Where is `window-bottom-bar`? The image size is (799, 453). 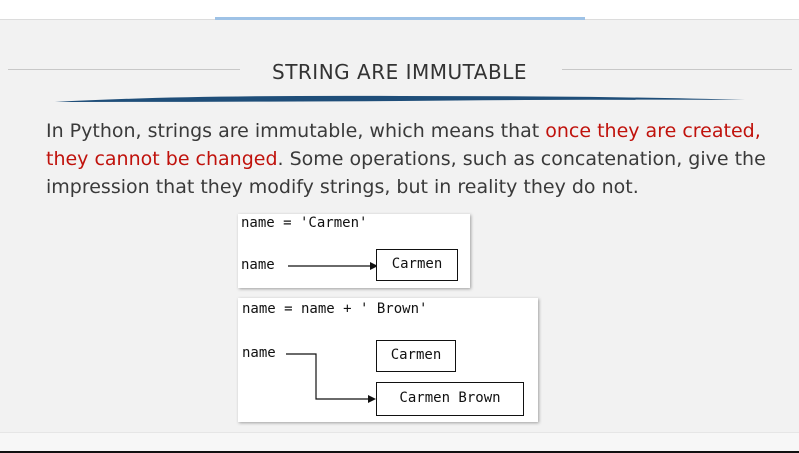
window-bottom-bar is located at coordinates (399, 442).